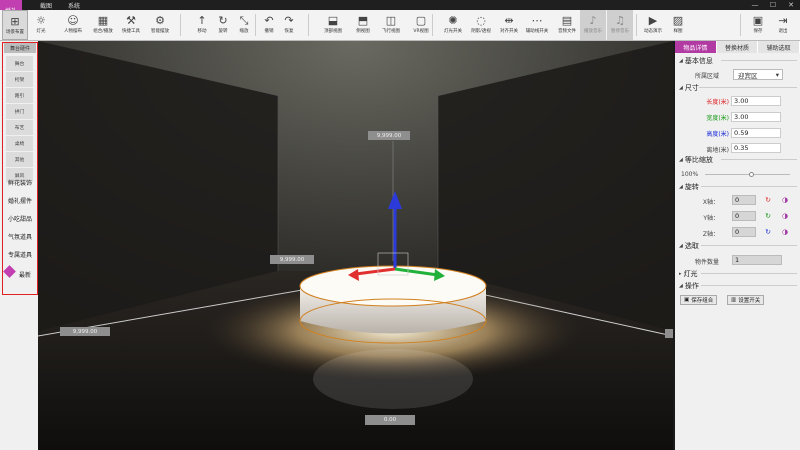  What do you see at coordinates (699, 300) in the screenshot?
I see `save-group-button: ▣ 保存组合` at bounding box center [699, 300].